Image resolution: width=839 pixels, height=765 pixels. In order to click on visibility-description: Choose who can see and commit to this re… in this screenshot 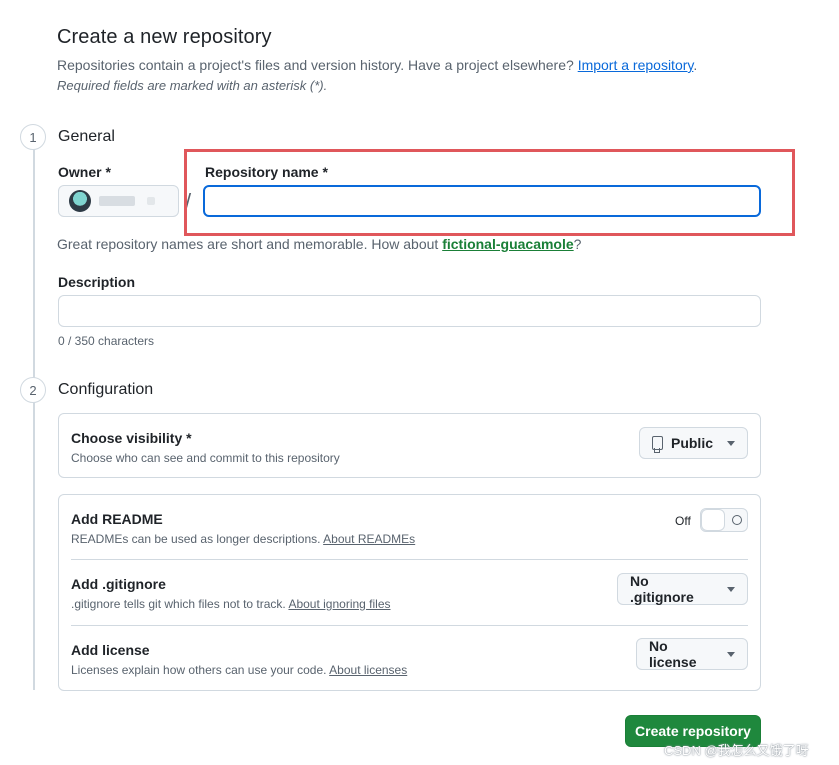, I will do `click(205, 458)`.